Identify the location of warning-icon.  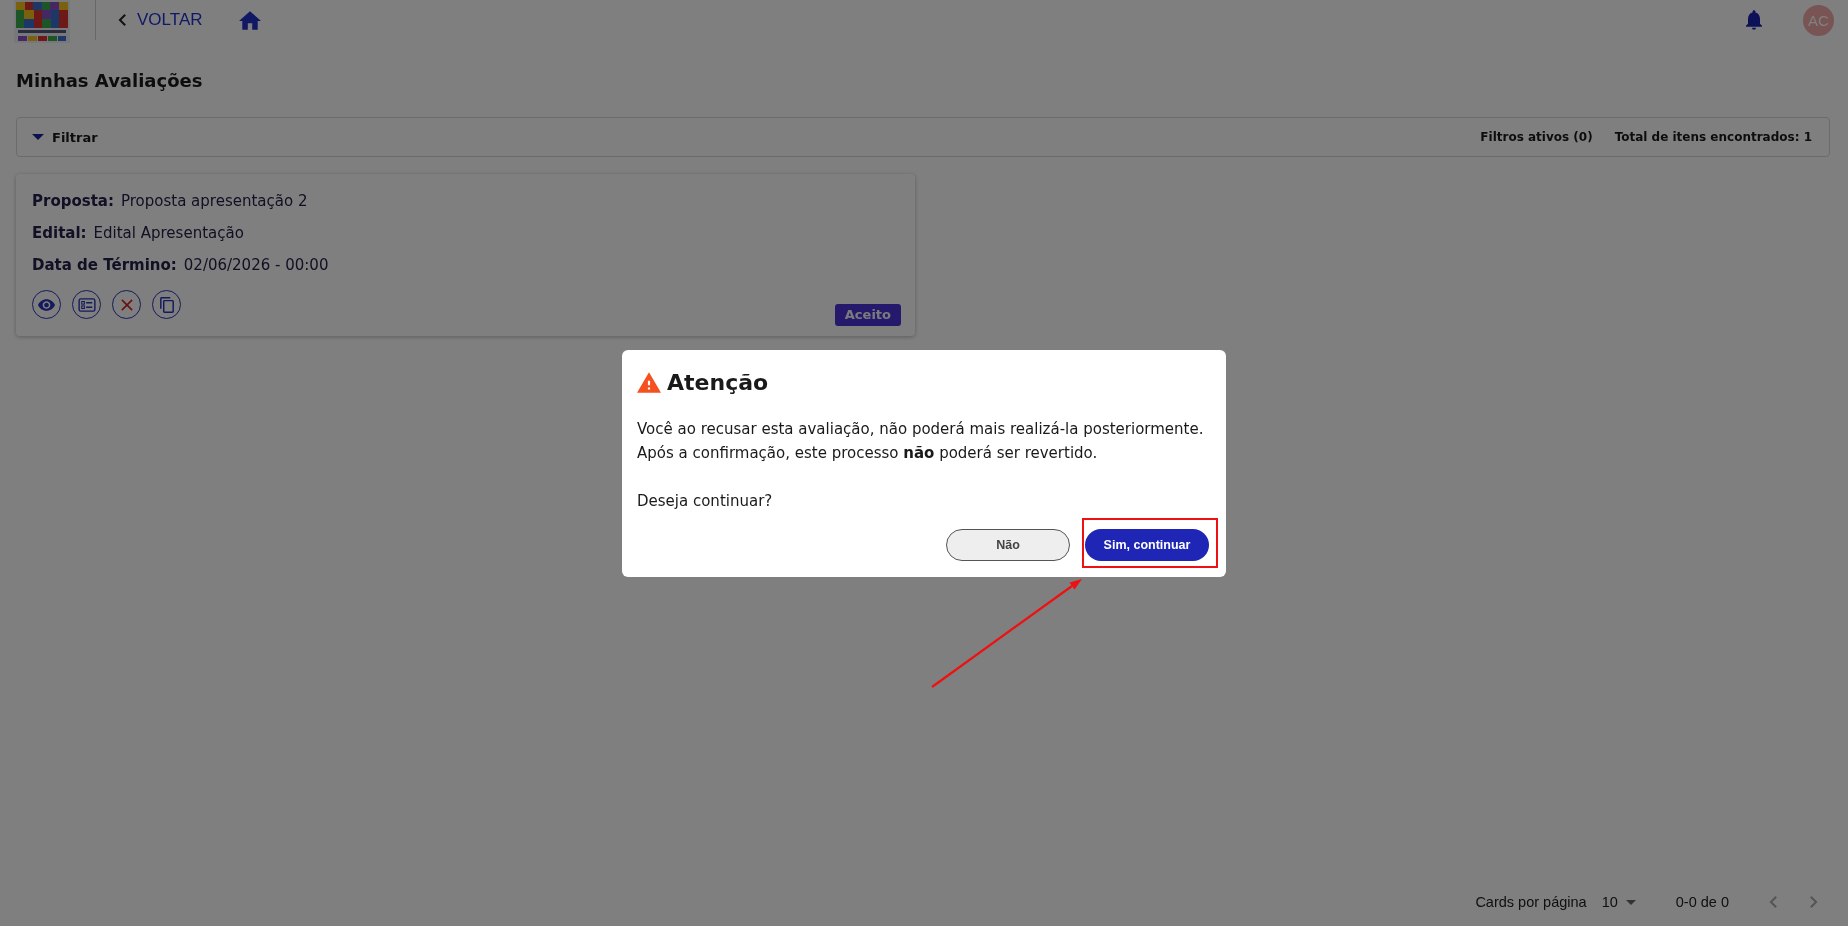
(649, 382).